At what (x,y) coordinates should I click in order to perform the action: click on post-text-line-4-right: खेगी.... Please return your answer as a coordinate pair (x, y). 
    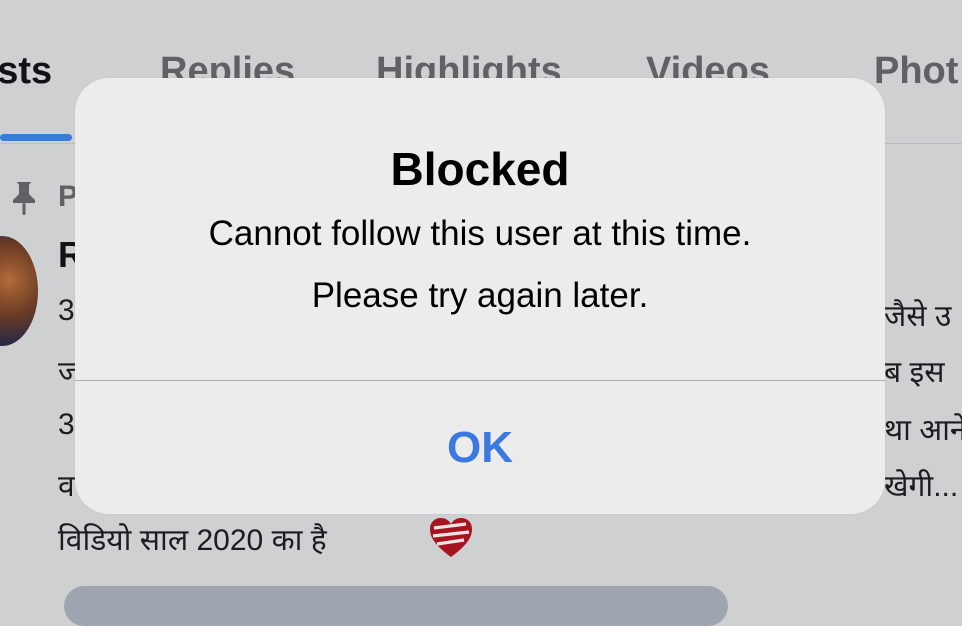
    Looking at the image, I should click on (921, 486).